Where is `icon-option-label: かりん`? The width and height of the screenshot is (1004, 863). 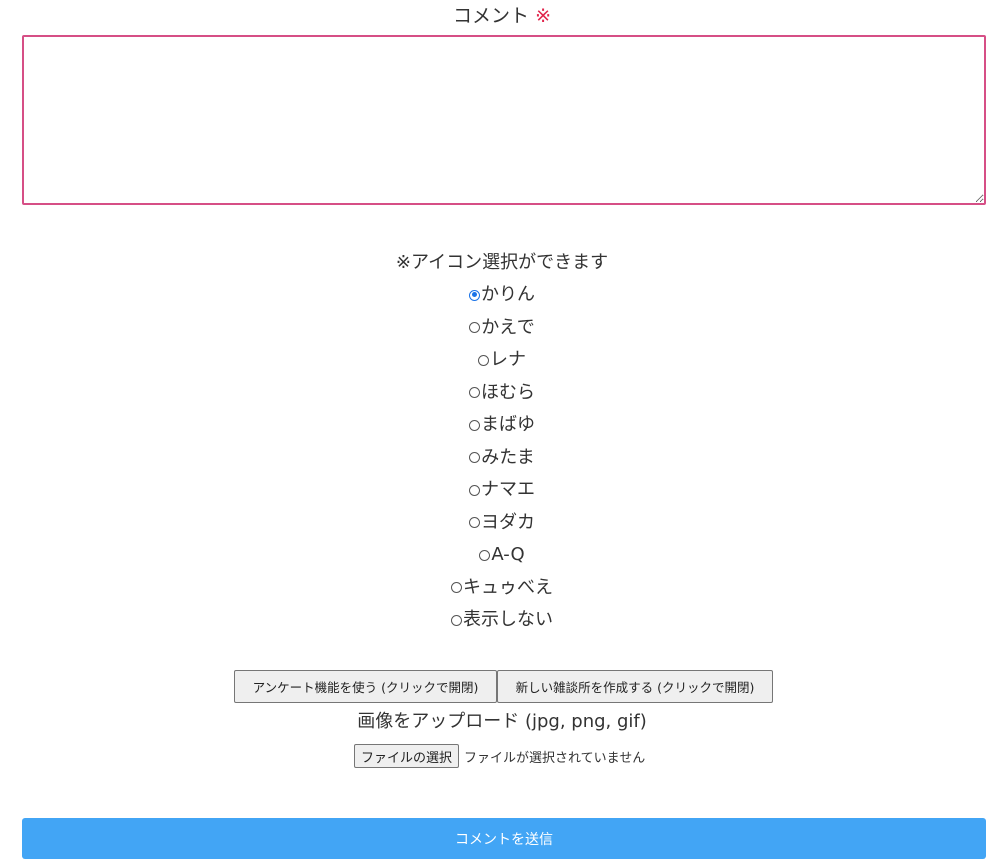
icon-option-label: かりん is located at coordinates (508, 295).